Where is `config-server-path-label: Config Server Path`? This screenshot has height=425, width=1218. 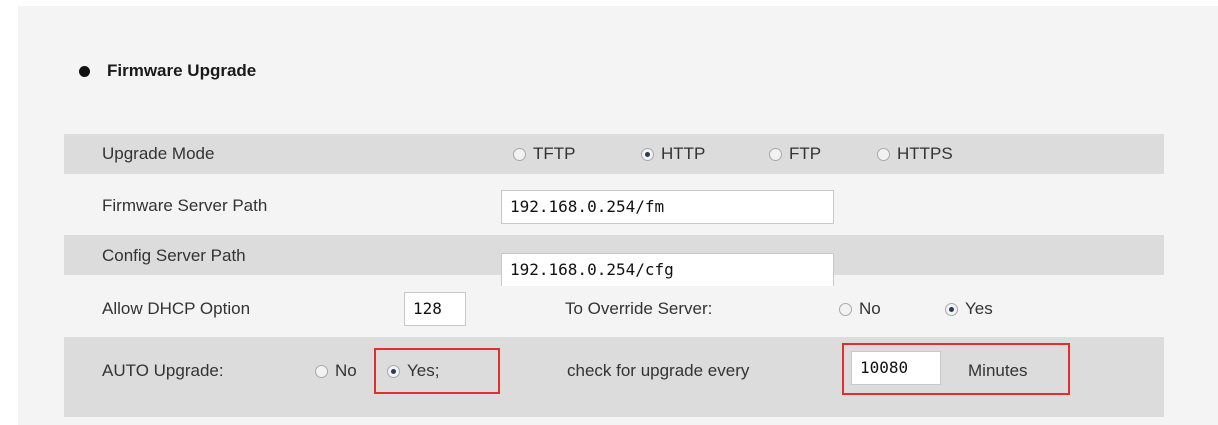
config-server-path-label: Config Server Path is located at coordinates (174, 255).